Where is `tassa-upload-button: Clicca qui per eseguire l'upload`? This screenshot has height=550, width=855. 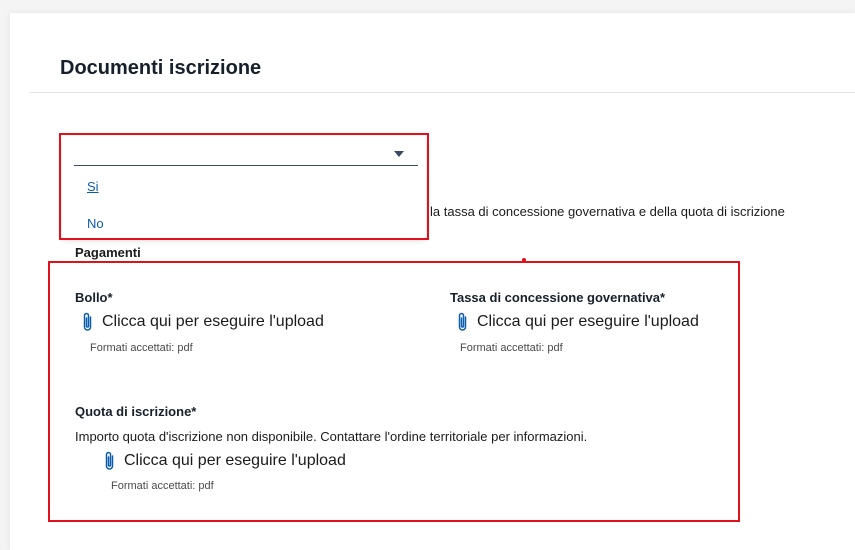 tassa-upload-button: Clicca qui per eseguire l'upload is located at coordinates (577, 322).